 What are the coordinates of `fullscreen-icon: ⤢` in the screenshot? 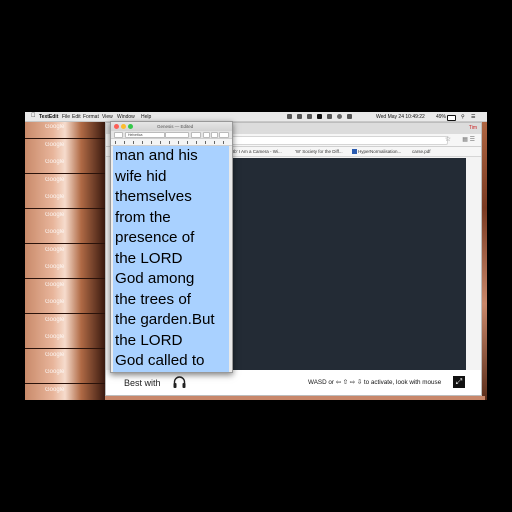 It's located at (459, 382).